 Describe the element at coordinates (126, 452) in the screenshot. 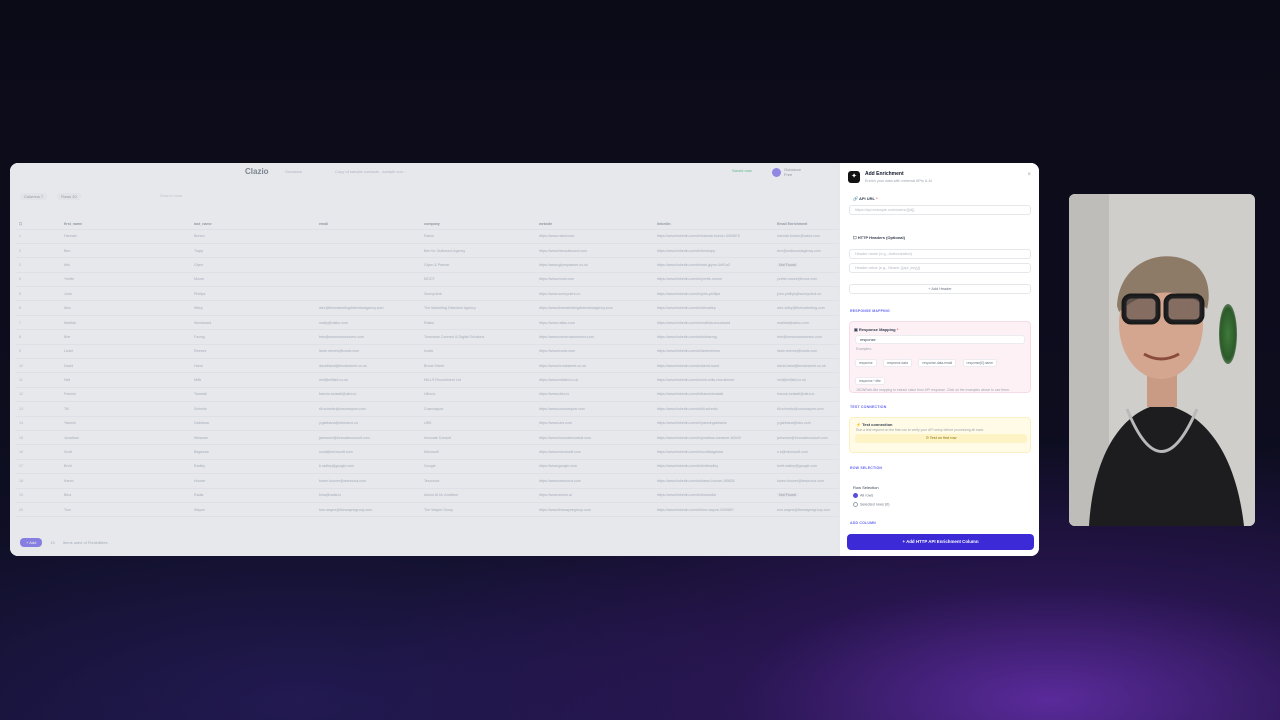

I see `table-cell: Scott` at that location.